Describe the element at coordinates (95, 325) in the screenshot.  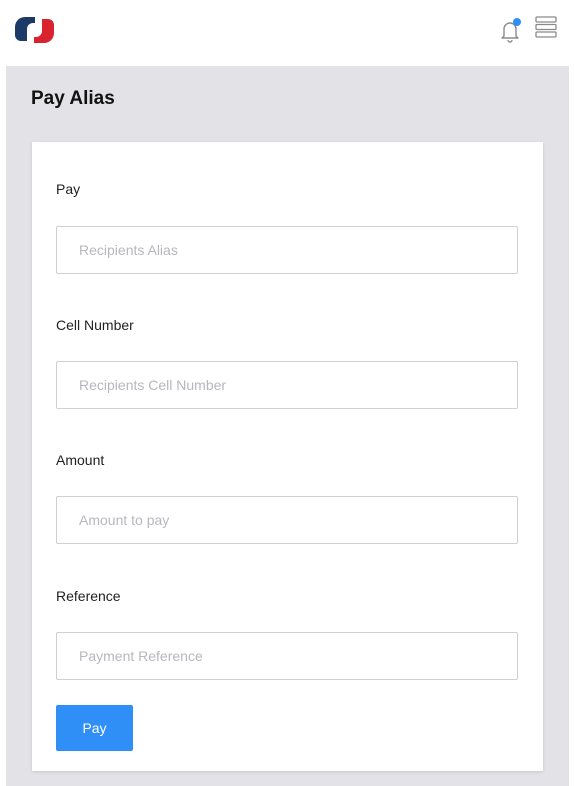
I see `cell-number-label: Cell Number` at that location.